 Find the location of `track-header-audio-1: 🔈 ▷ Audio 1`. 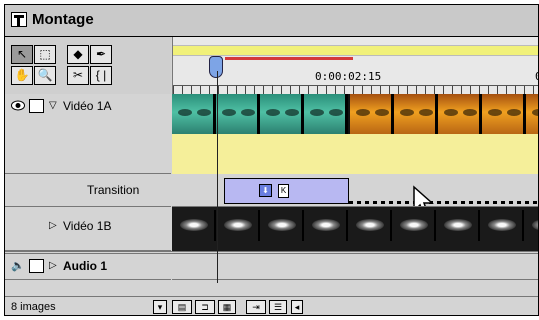

track-header-audio-1: 🔈 ▷ Audio 1 is located at coordinates (88, 267).